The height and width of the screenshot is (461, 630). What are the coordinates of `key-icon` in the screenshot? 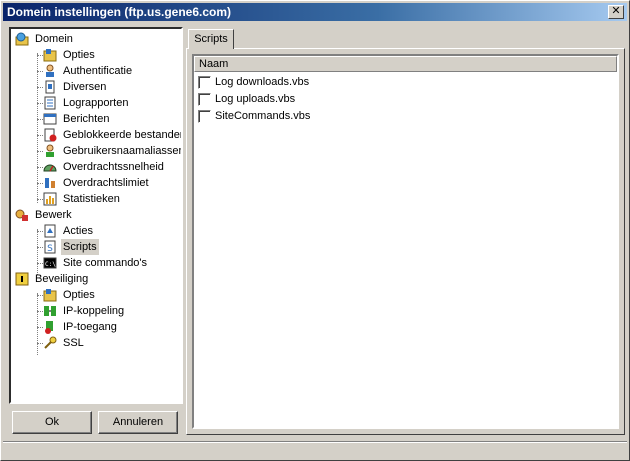 It's located at (50, 342).